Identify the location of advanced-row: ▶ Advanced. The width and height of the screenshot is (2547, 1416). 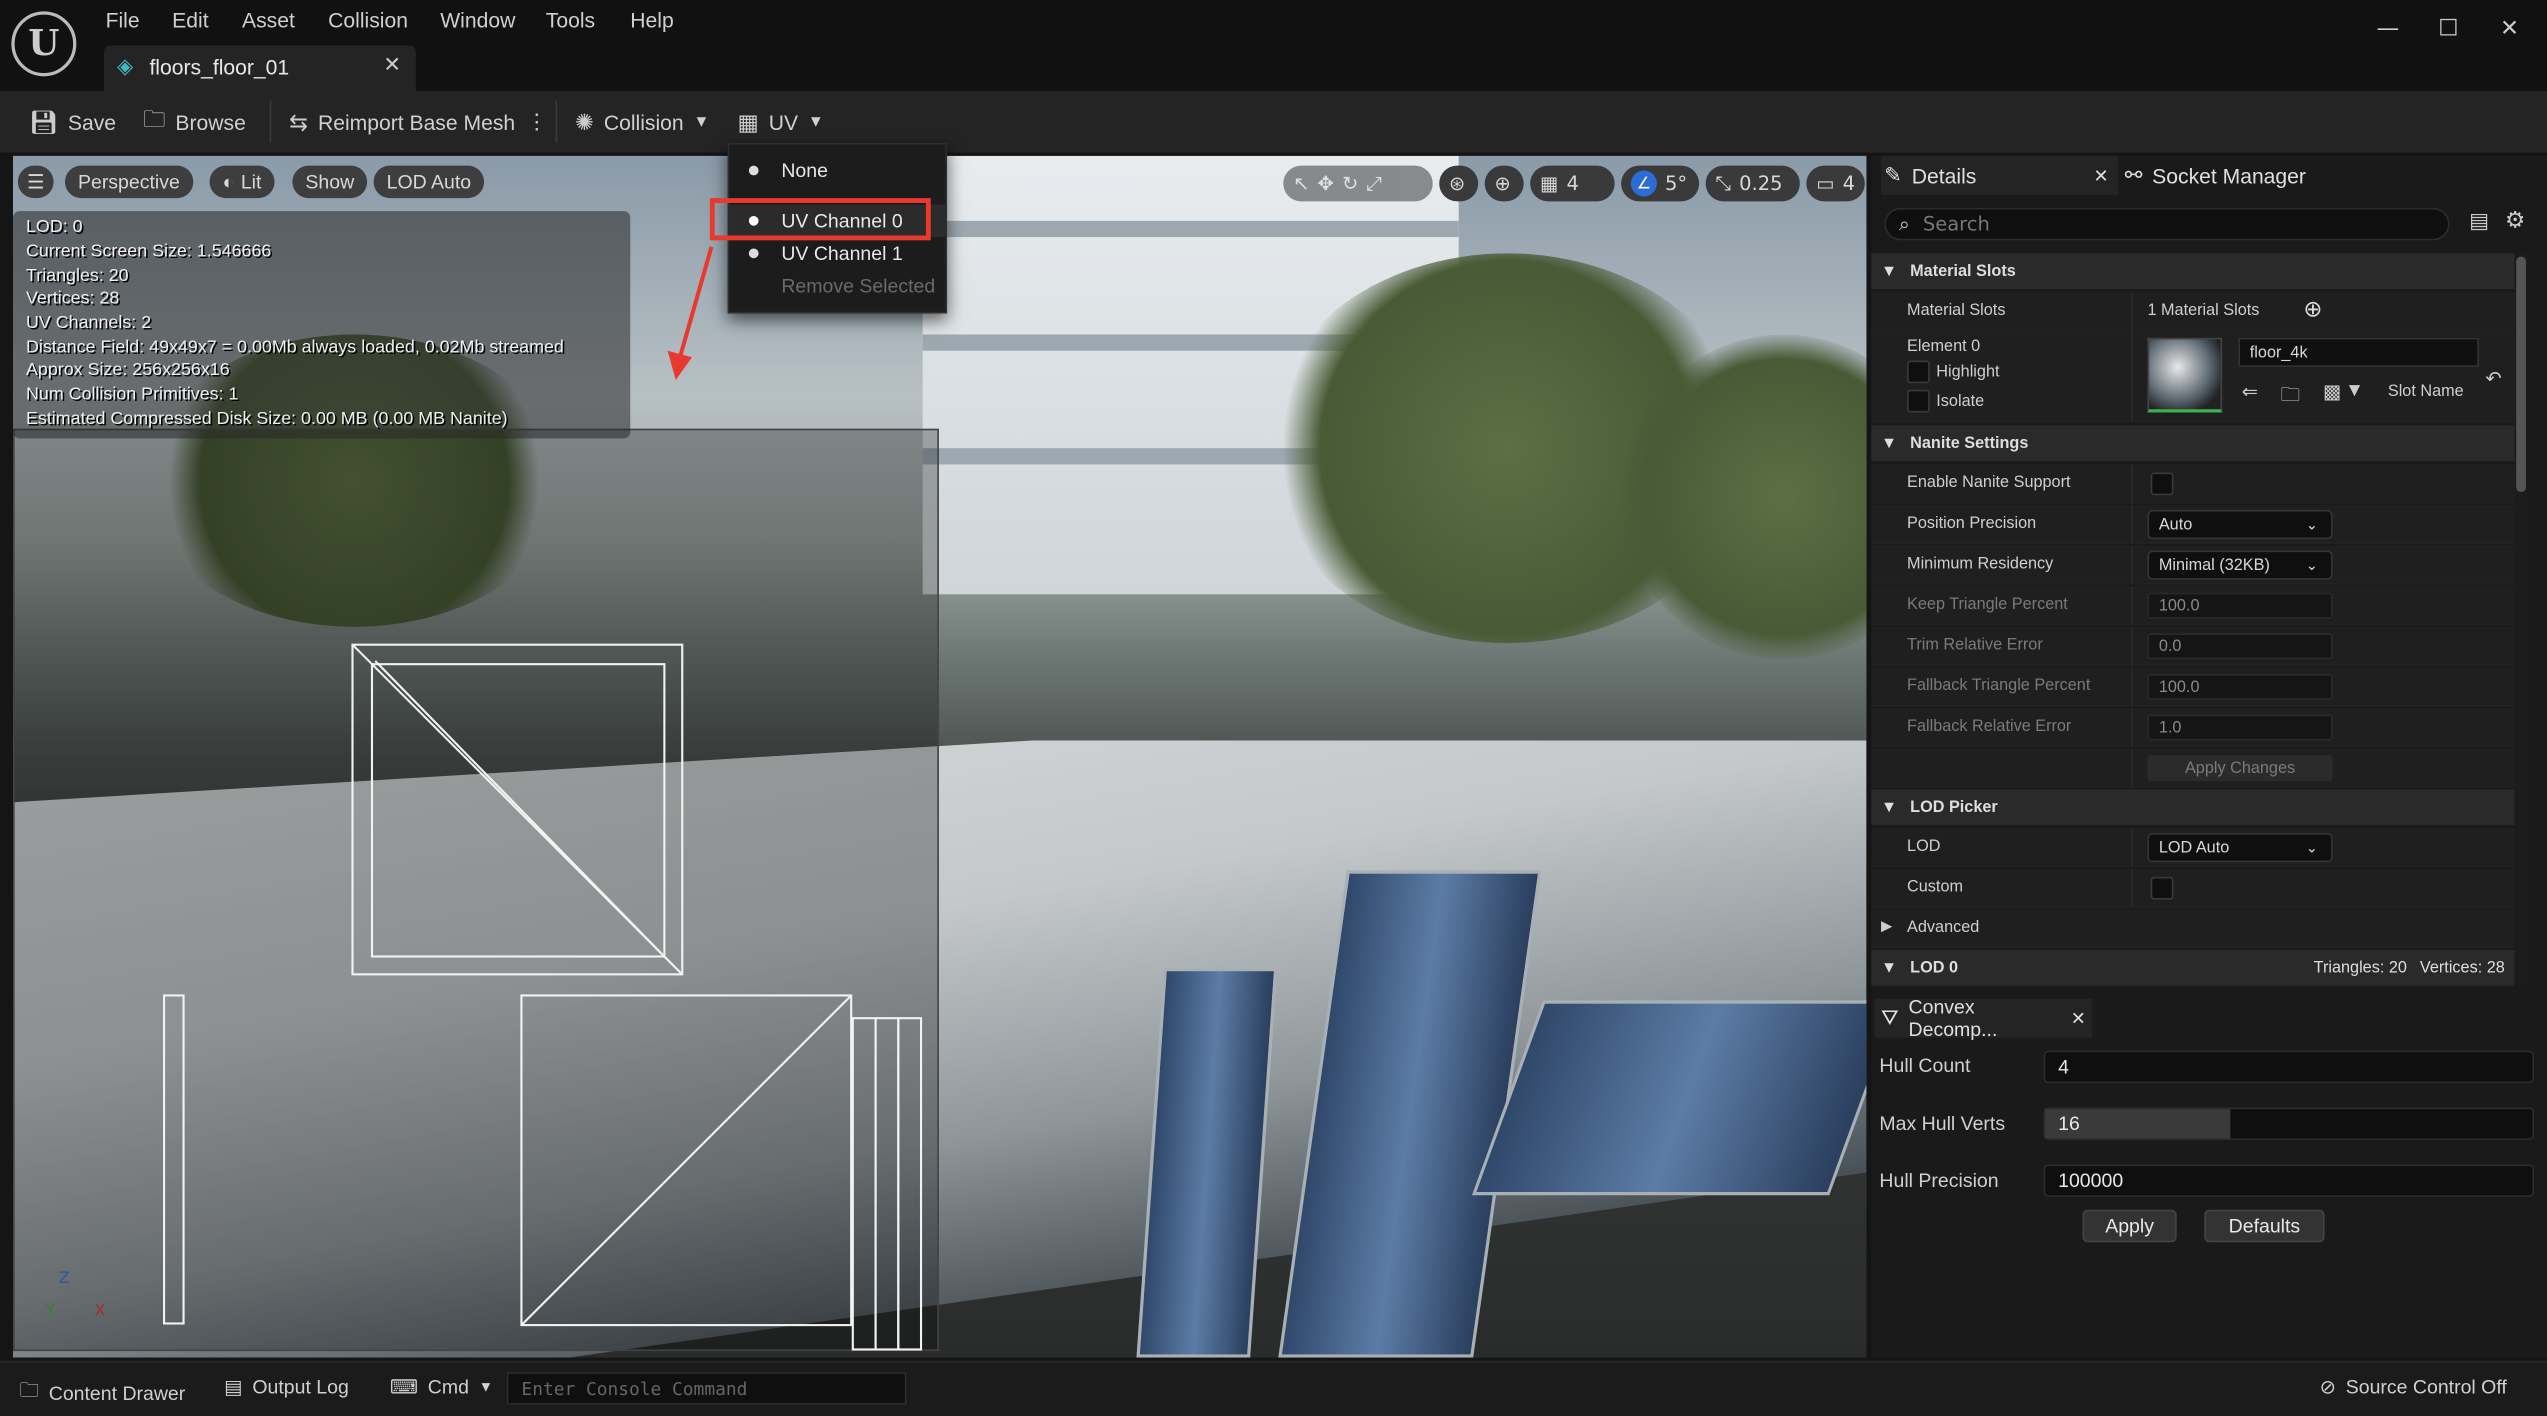
(2193, 929).